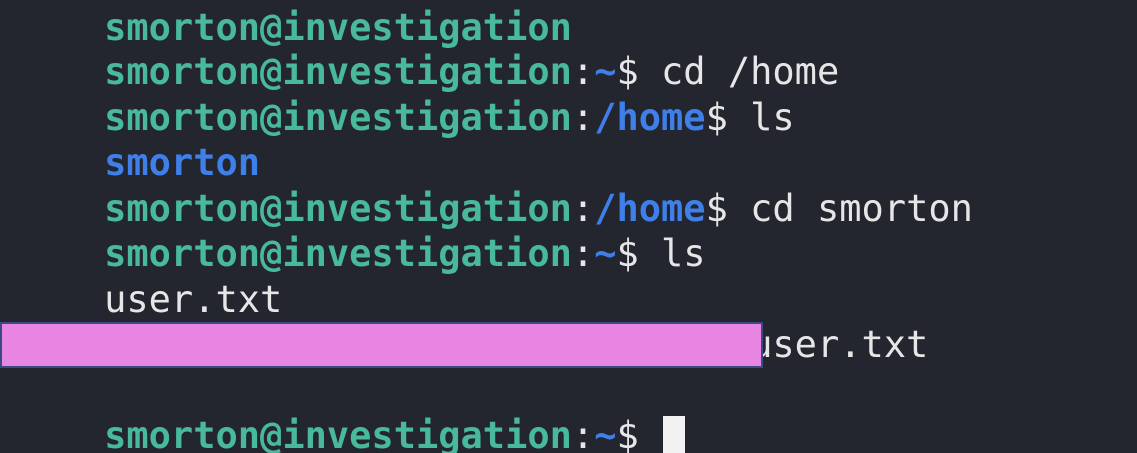 Image resolution: width=1137 pixels, height=453 pixels. I want to click on terminal-current-line: smorton@investigation:~$, so click(350, 411).